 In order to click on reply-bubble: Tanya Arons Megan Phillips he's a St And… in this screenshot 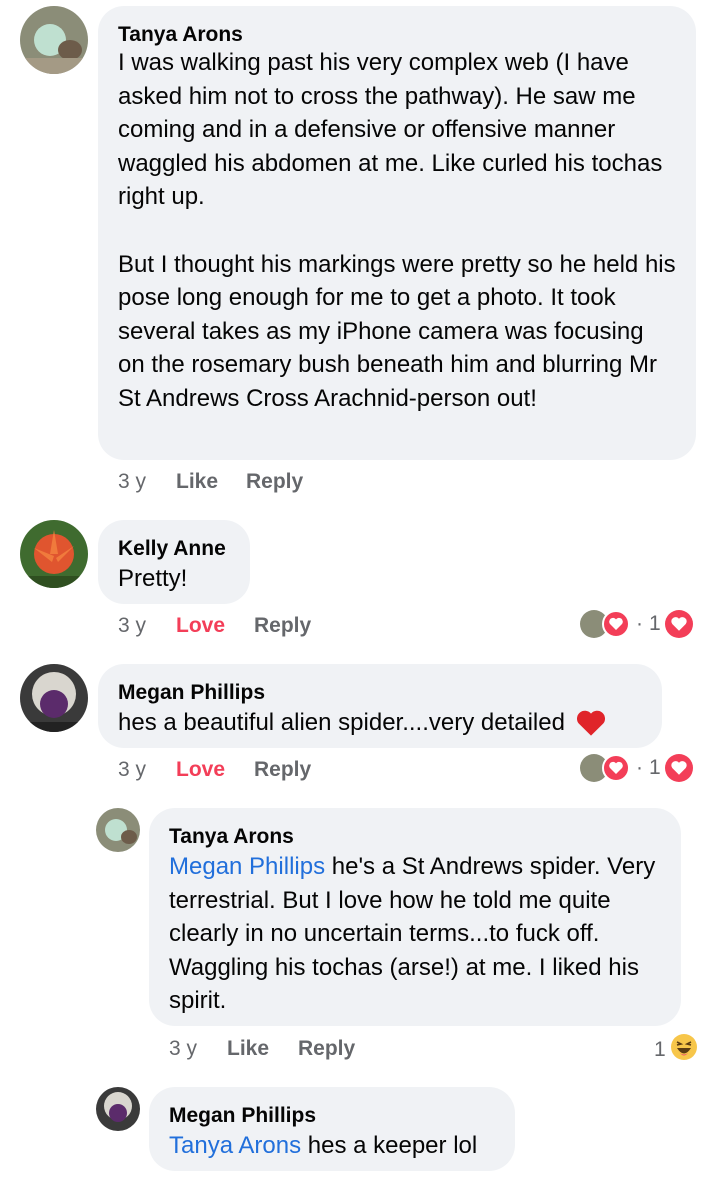, I will do `click(415, 917)`.